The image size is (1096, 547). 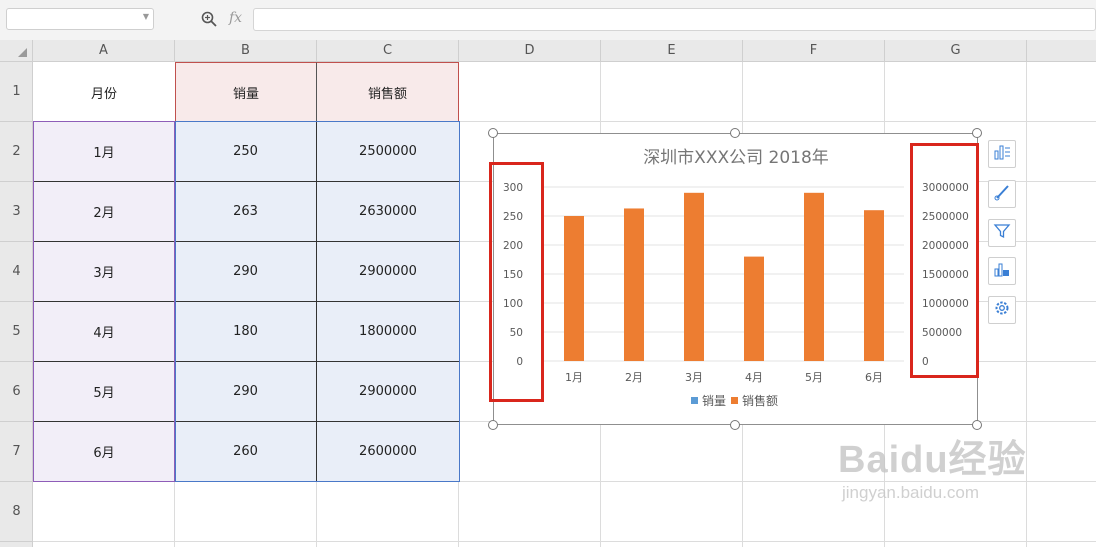 What do you see at coordinates (814, 377) in the screenshot?
I see `x-axis-tick-label: 5月` at bounding box center [814, 377].